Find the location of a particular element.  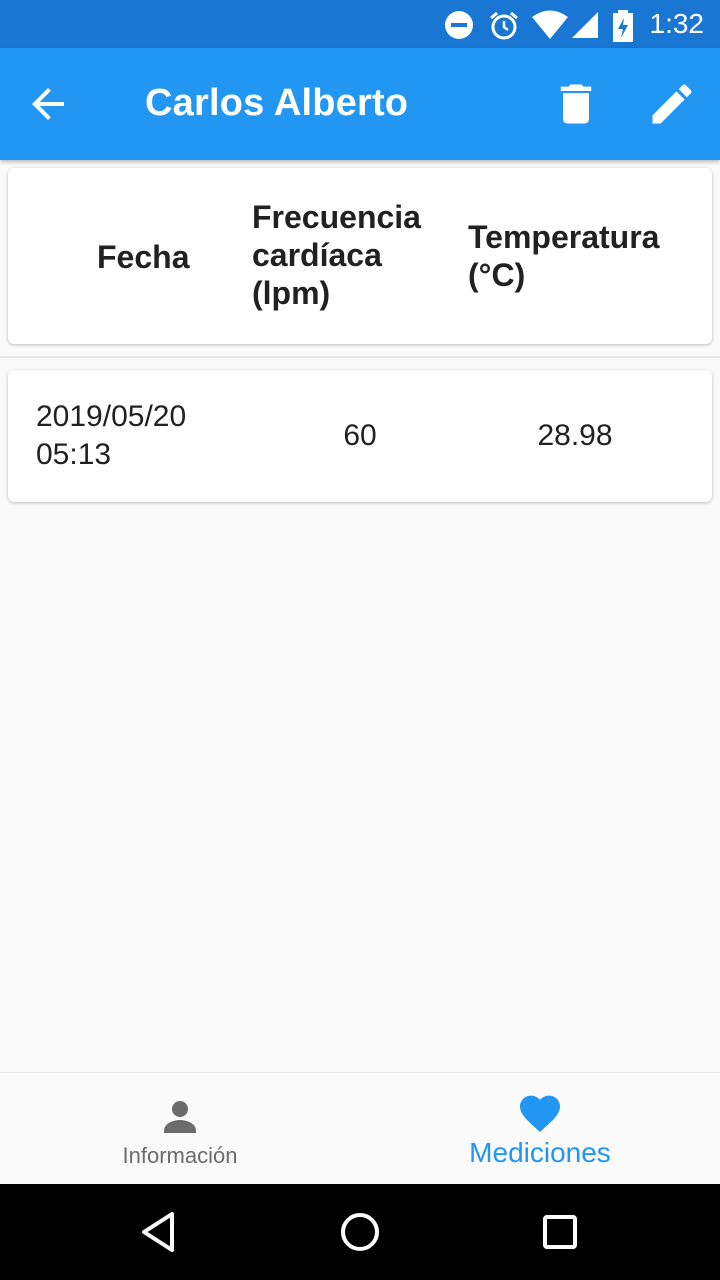

divider is located at coordinates (360, 357).